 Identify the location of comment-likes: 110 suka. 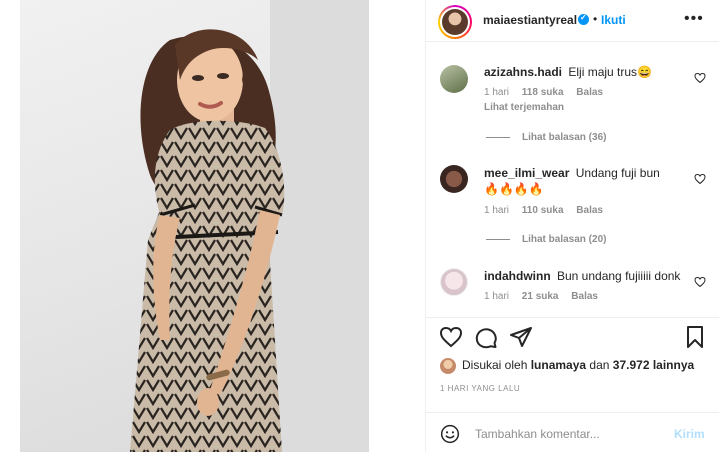
(543, 210).